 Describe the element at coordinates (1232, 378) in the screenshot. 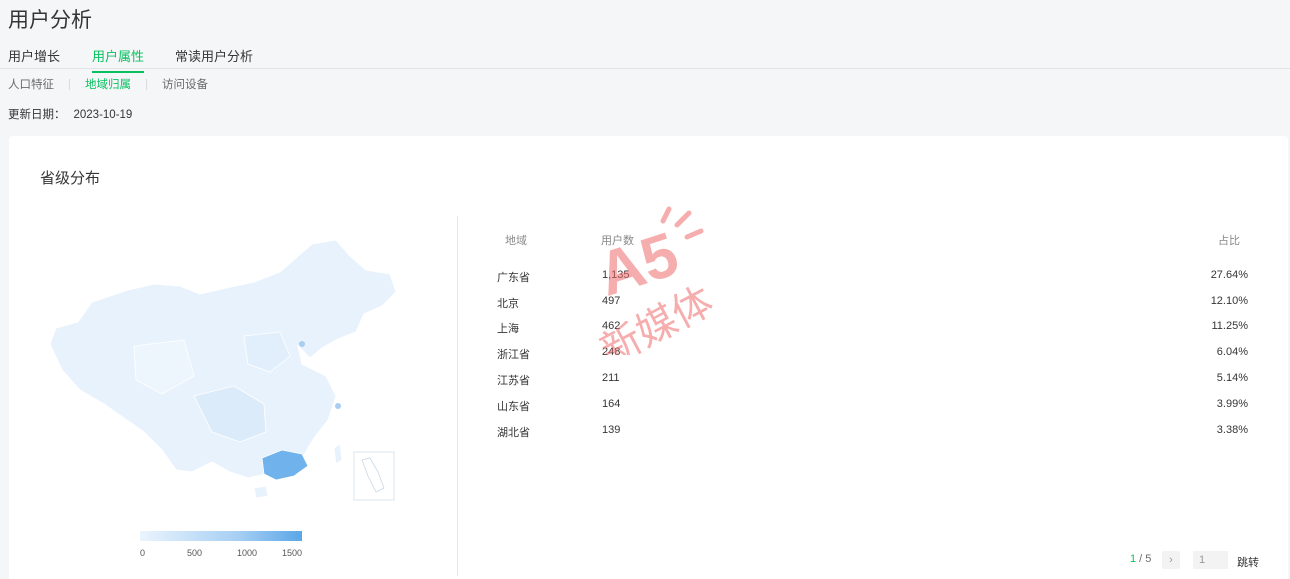

I see `cell-ratio: 5.14%` at that location.